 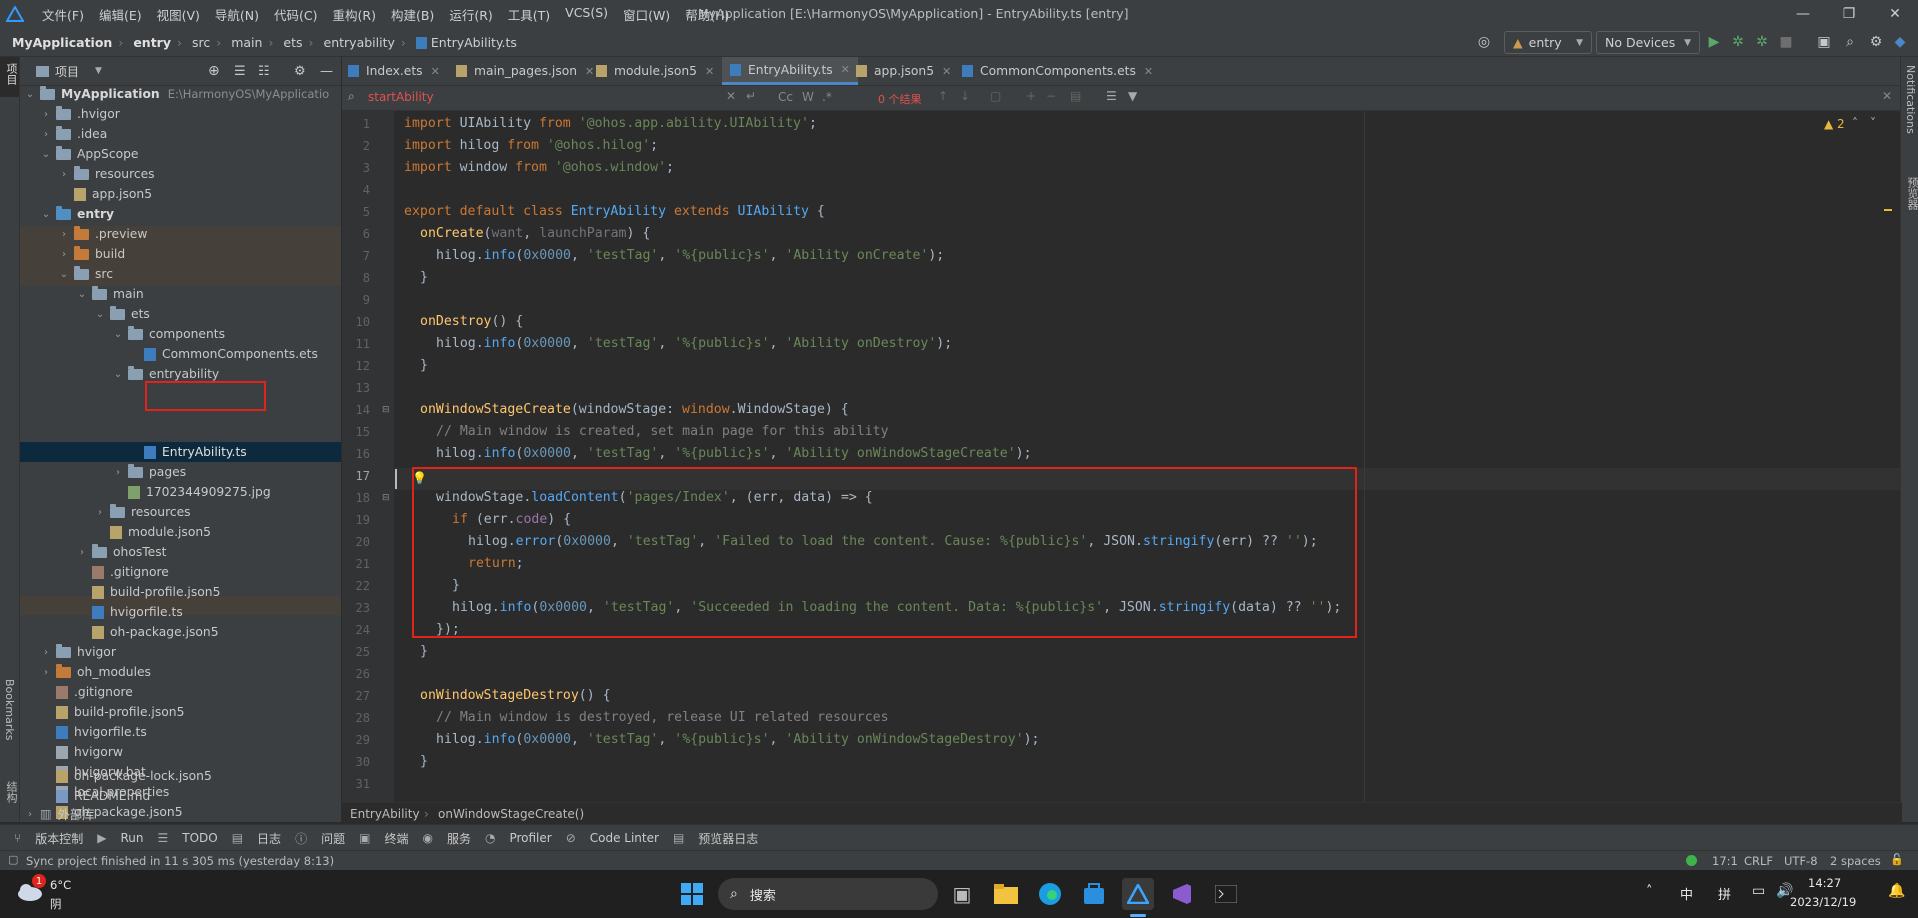 What do you see at coordinates (11, 792) in the screenshot?
I see `structure-stripe-label: 结构` at bounding box center [11, 792].